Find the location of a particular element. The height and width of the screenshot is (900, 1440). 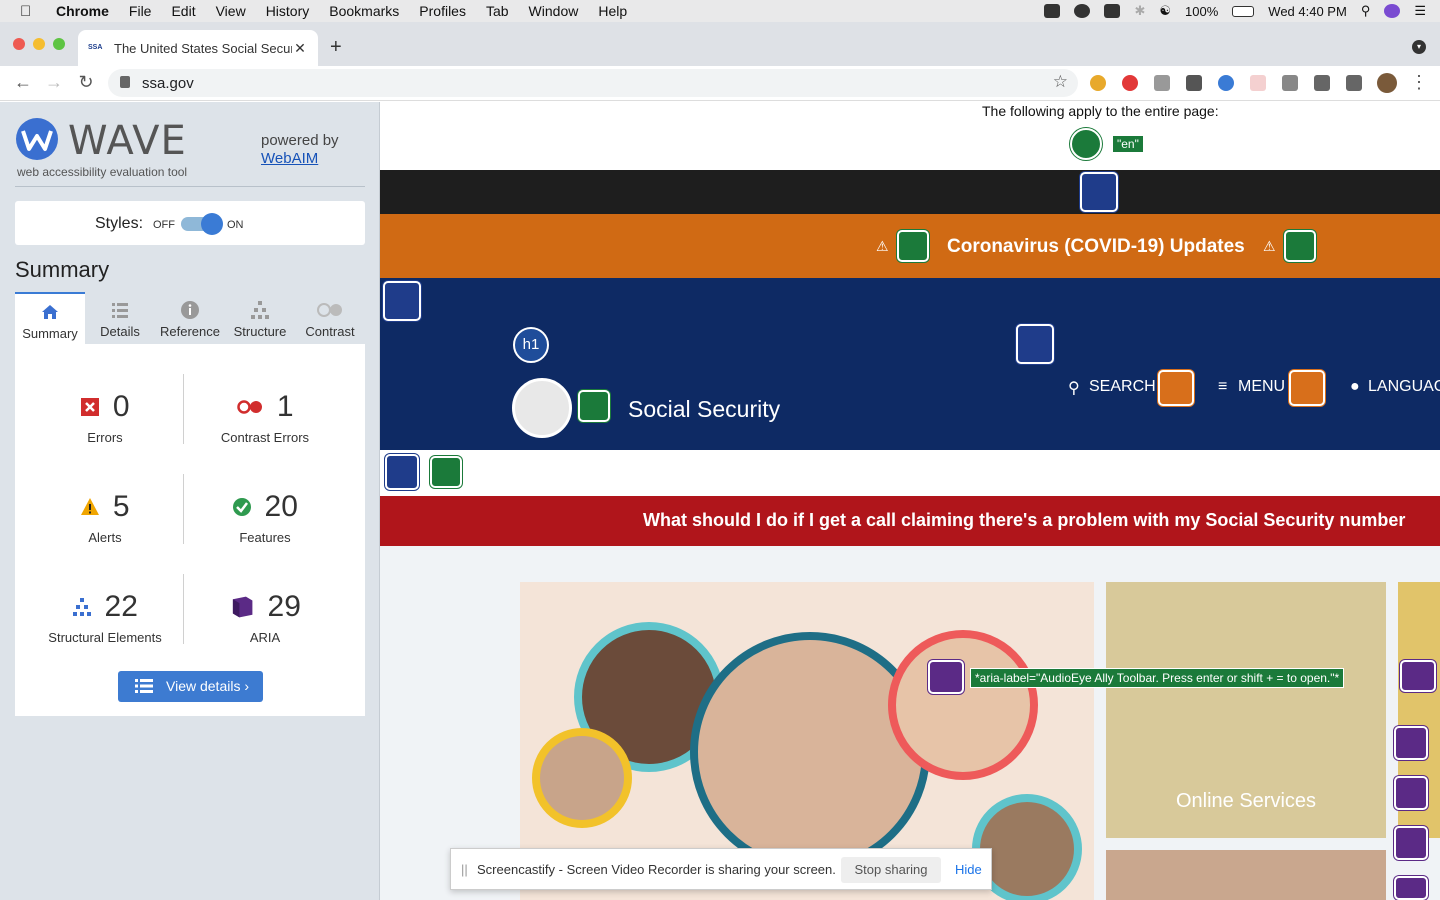

webaim-link: WebAIM is located at coordinates (289, 158).